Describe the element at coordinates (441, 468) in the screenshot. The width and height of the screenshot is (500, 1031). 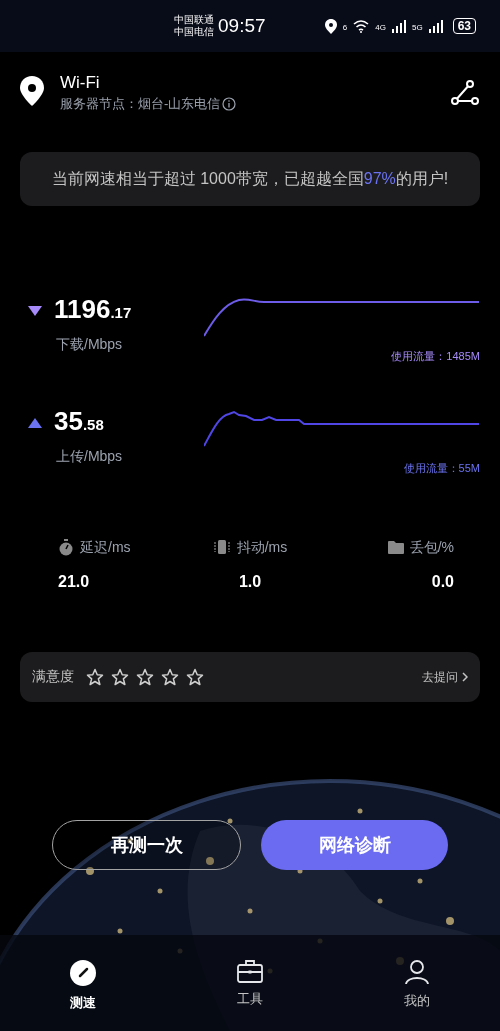
I see `data-usage: 使用流量：55M` at that location.